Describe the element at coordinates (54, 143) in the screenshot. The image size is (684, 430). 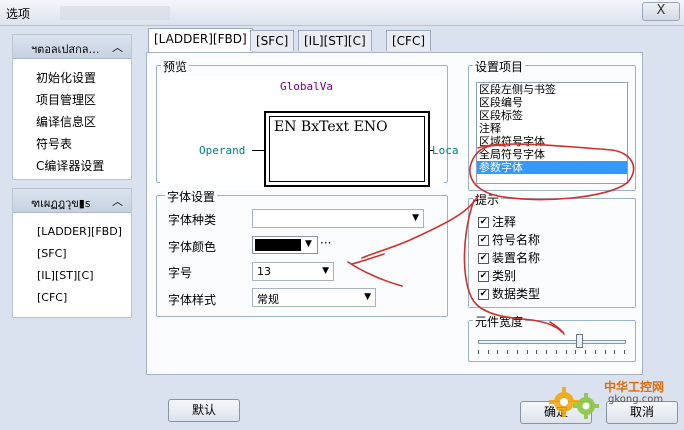
I see `sidebar-item-symbols: 符号表` at that location.